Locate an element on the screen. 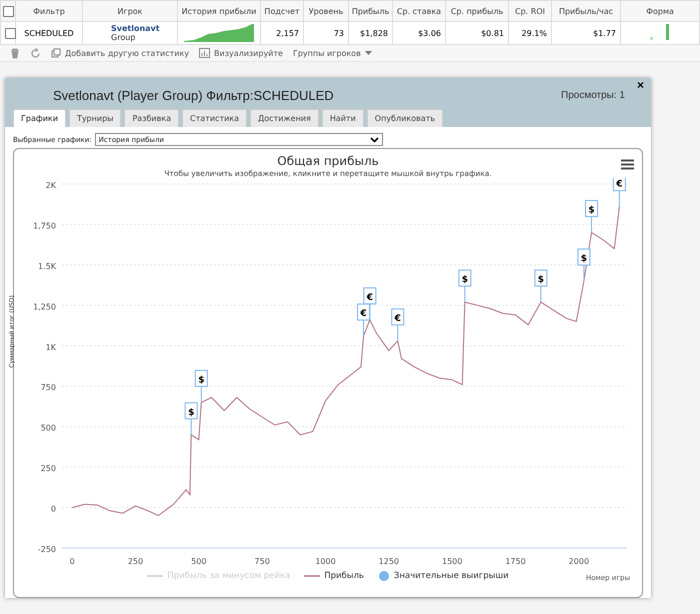 This screenshot has width=700, height=614. panel-title: Svetlonavt (Player Group) Фильтр:SCHEDULED is located at coordinates (193, 95).